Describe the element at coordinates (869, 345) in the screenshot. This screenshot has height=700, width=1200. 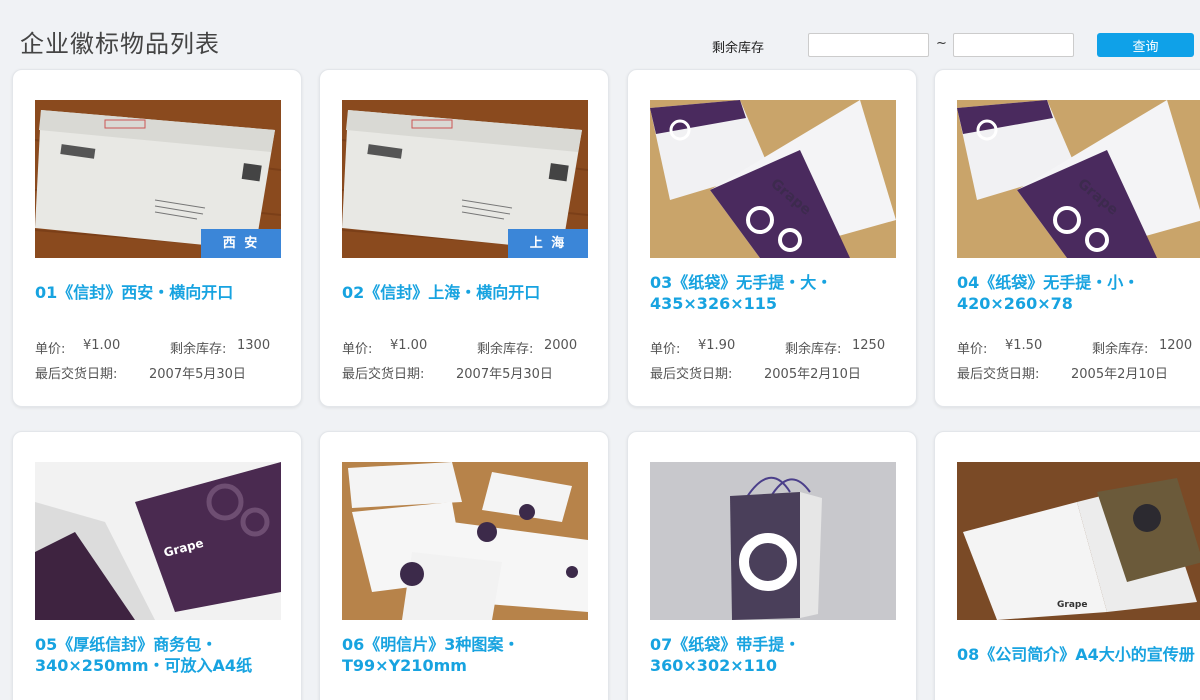
I see `stock-value: 1250` at that location.